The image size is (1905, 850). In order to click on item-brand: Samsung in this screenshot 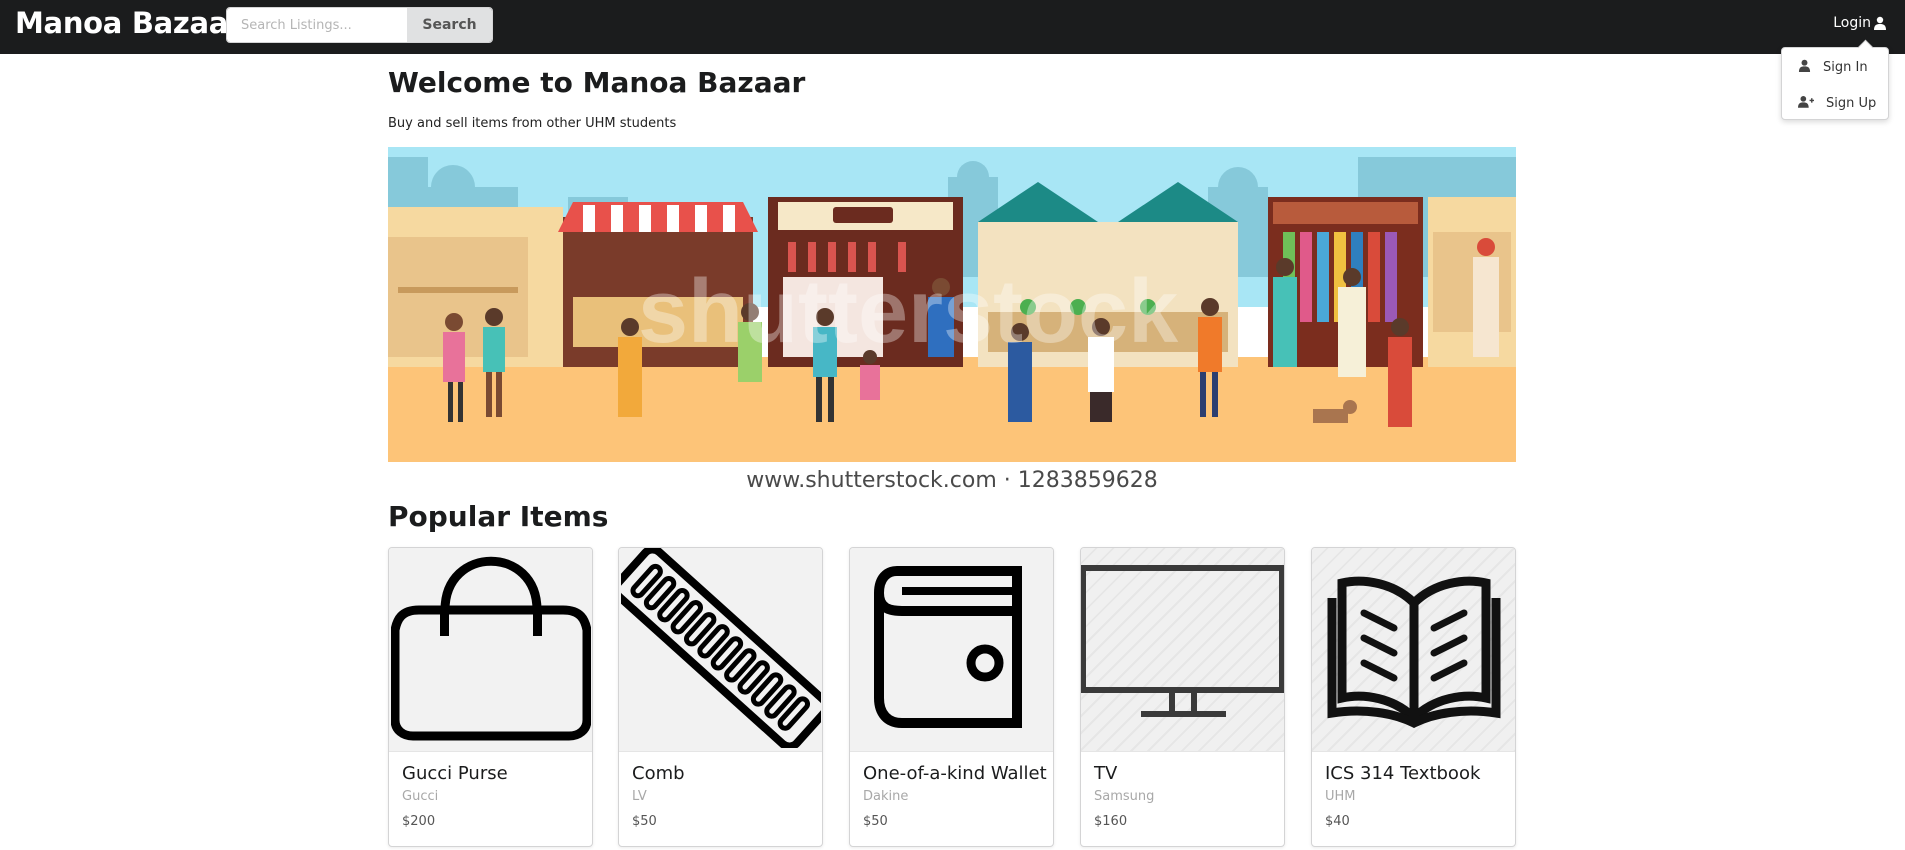, I will do `click(1124, 796)`.